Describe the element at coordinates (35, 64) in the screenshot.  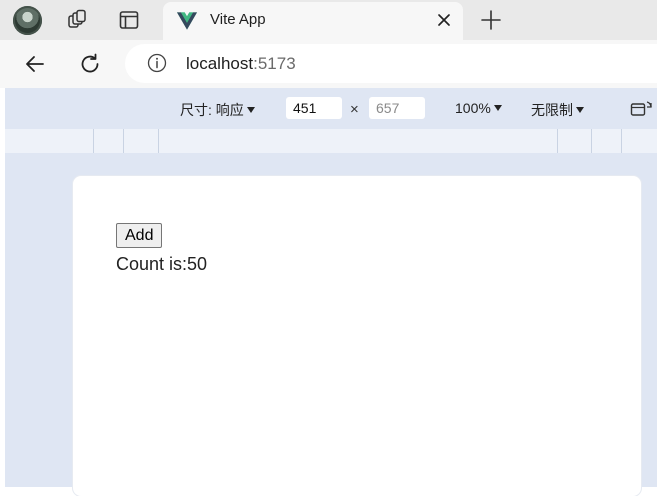
I see `back-icon` at that location.